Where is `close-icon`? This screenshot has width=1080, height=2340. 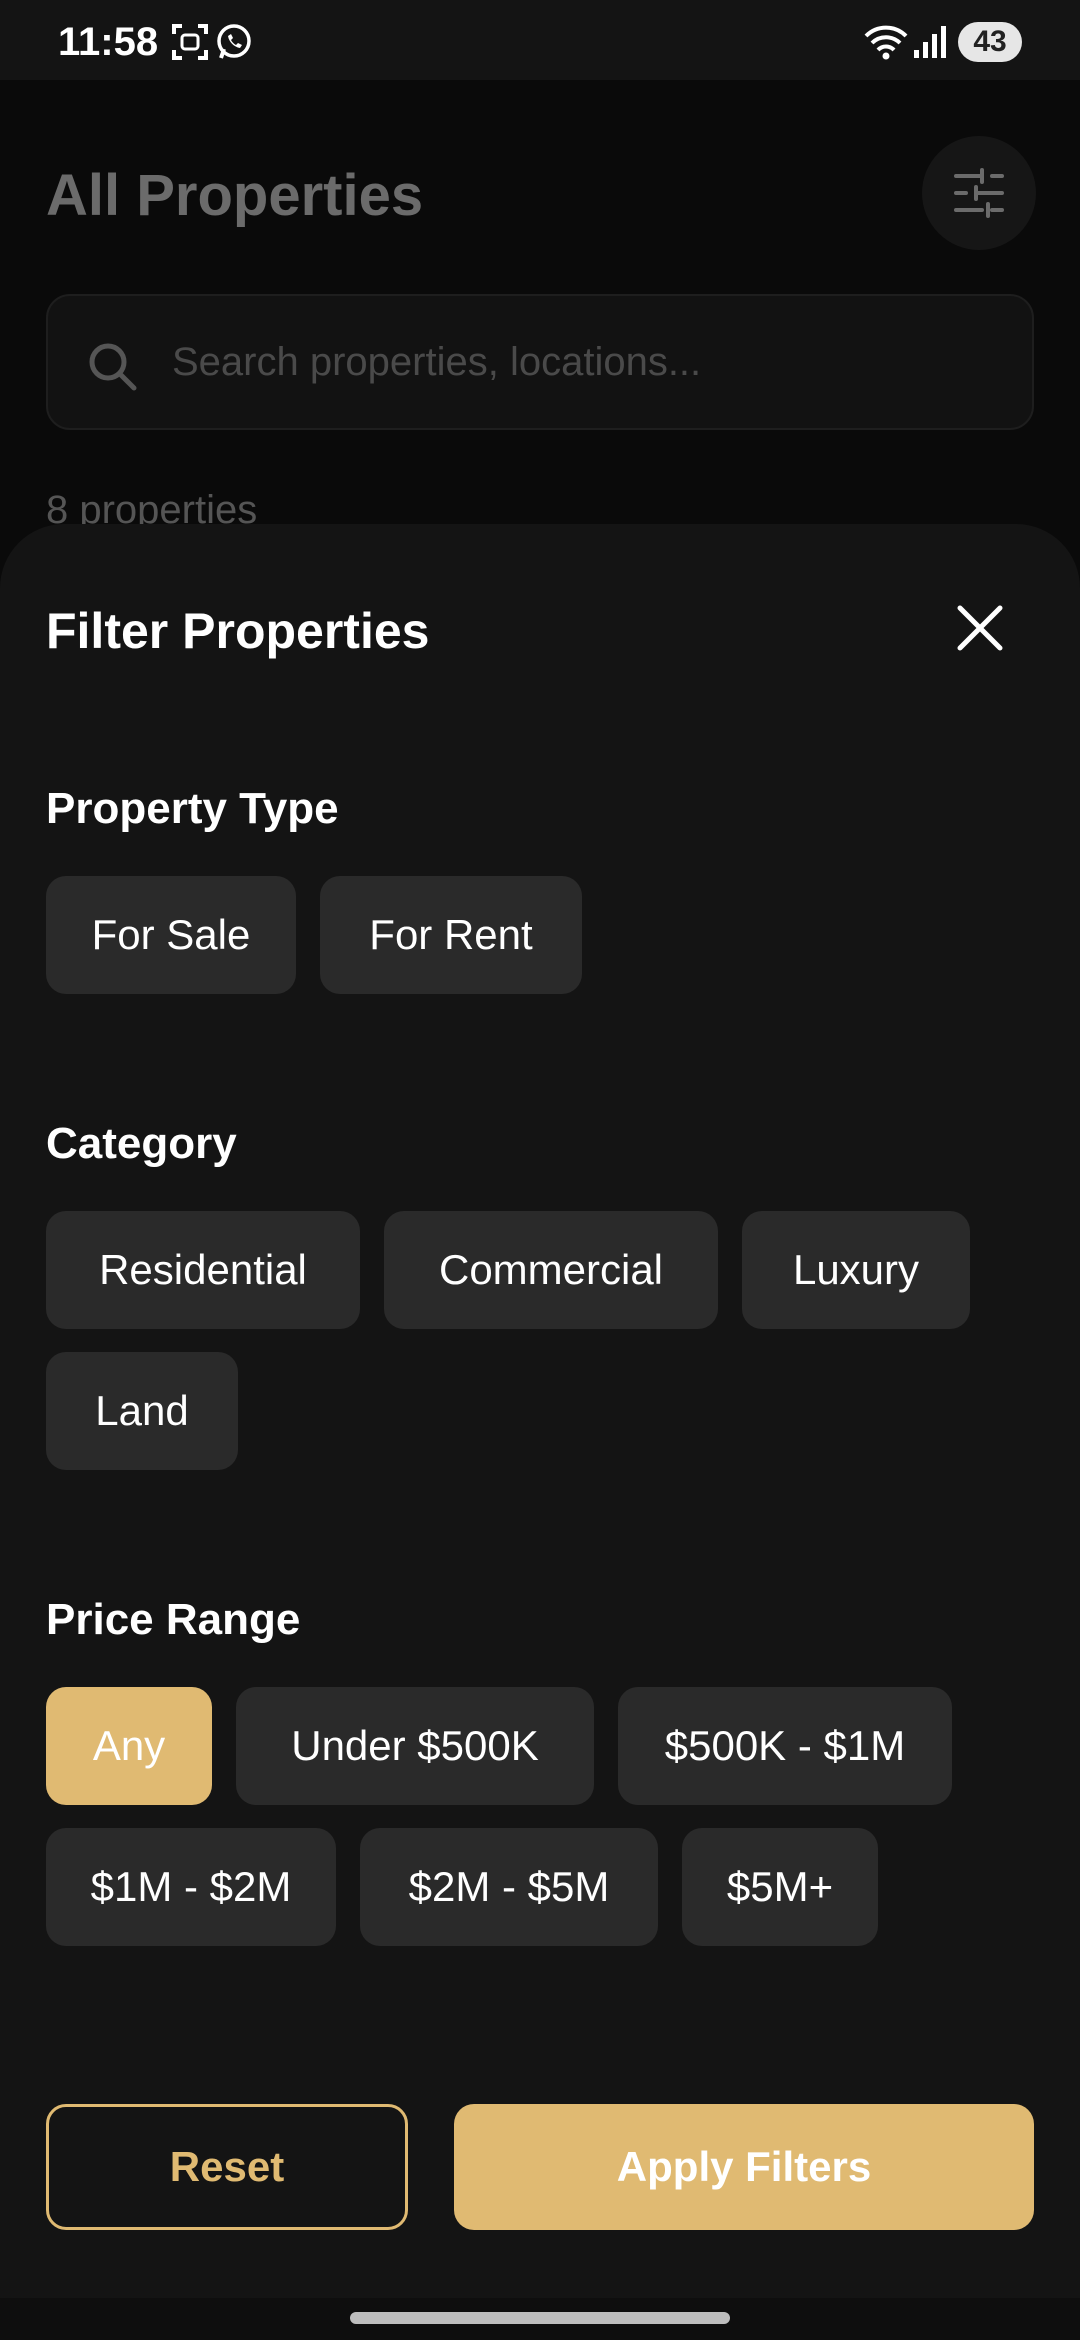
close-icon is located at coordinates (980, 628).